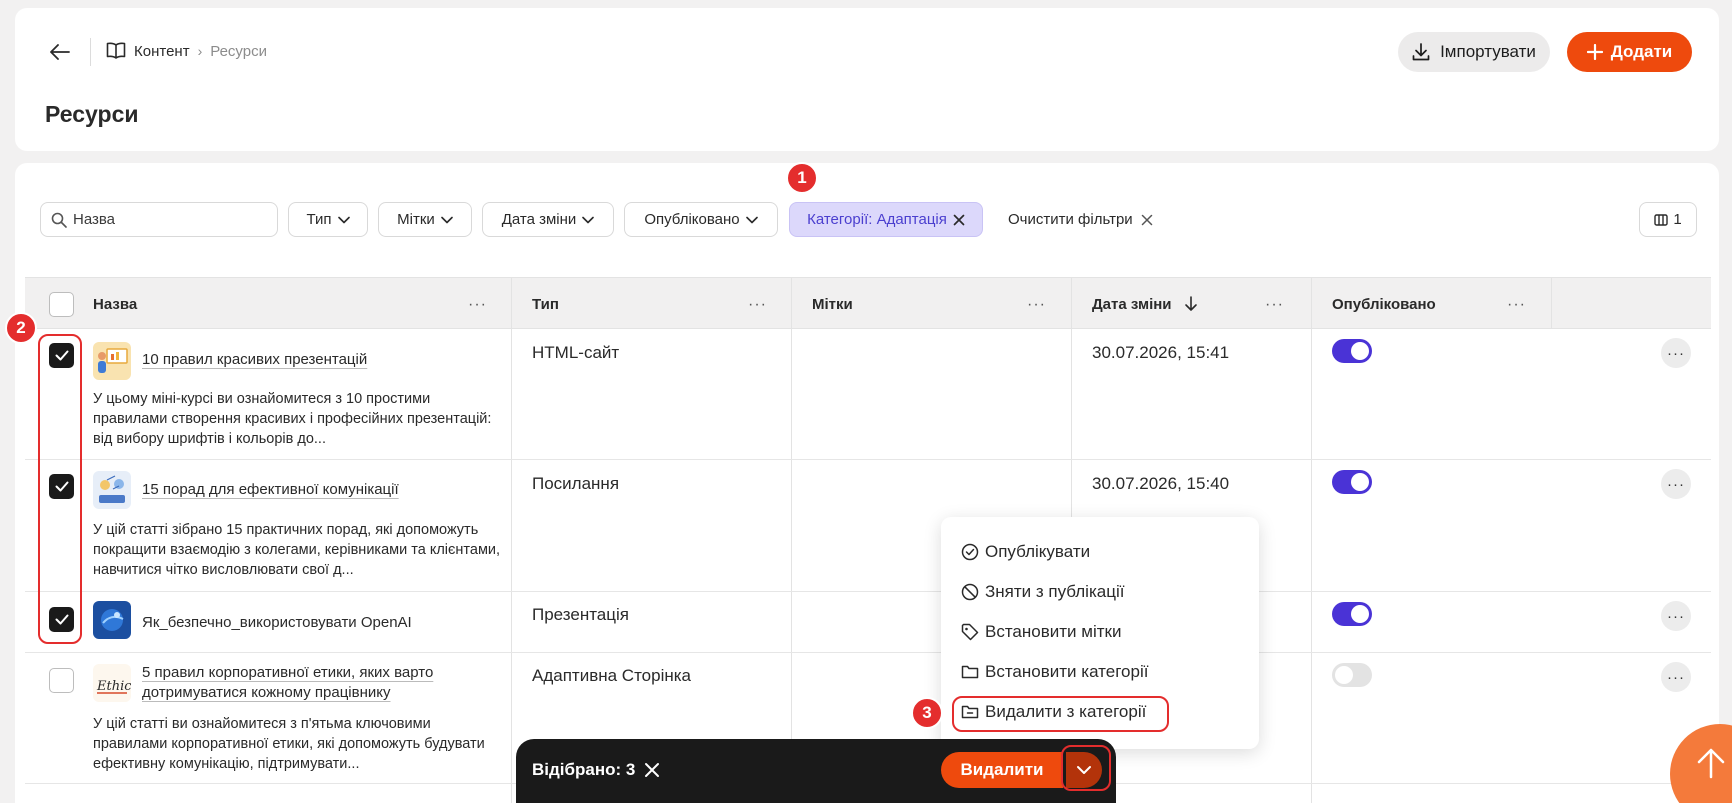 The image size is (1732, 803). What do you see at coordinates (90, 52) in the screenshot?
I see `header-divider` at bounding box center [90, 52].